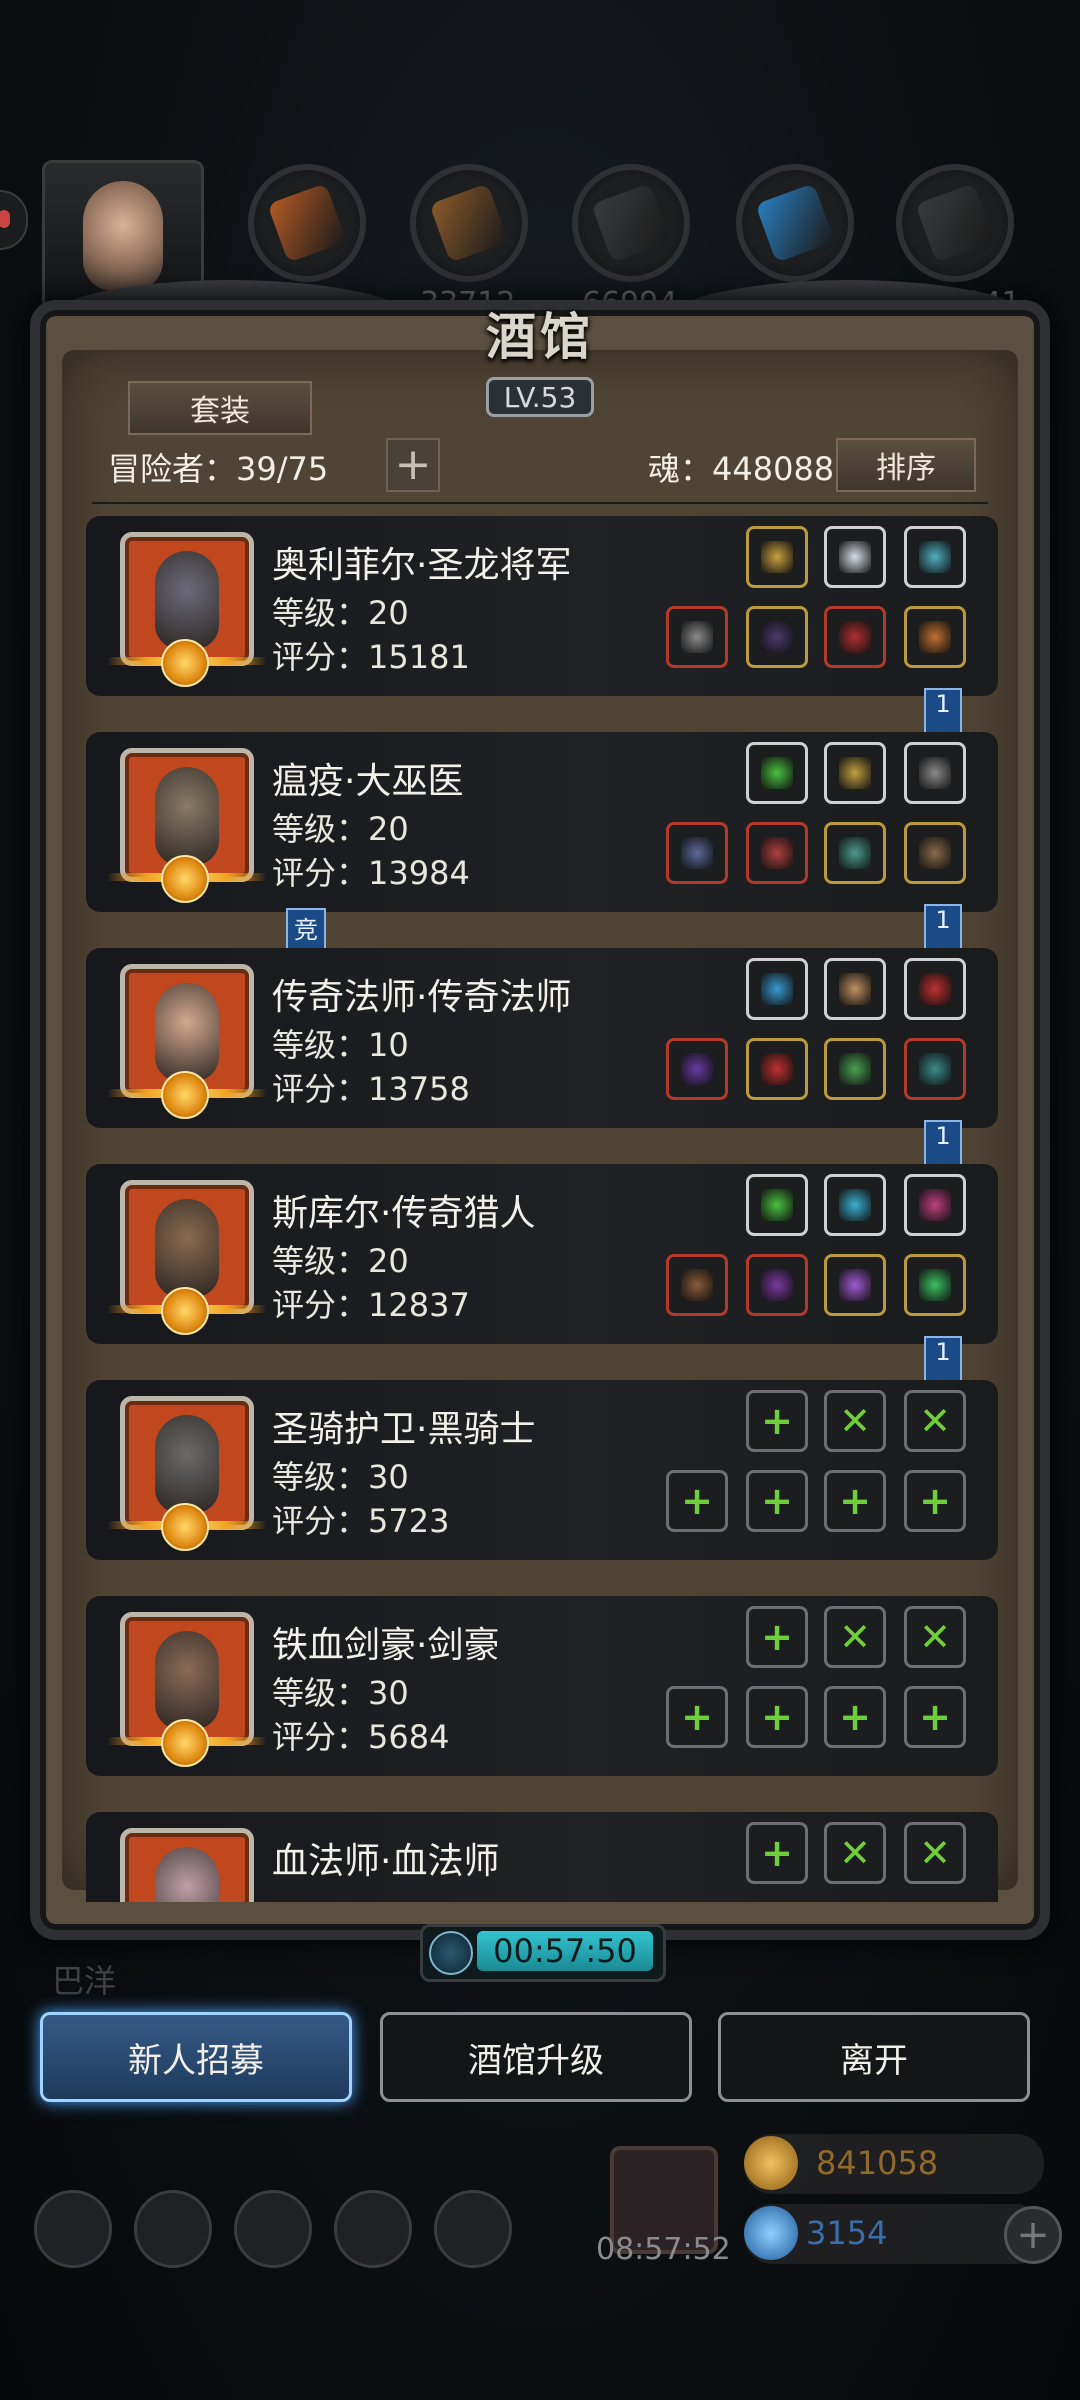  Describe the element at coordinates (542, 1038) in the screenshot. I see `hero-card: 传奇法师·传奇法师 等级：10 评分：13758` at that location.